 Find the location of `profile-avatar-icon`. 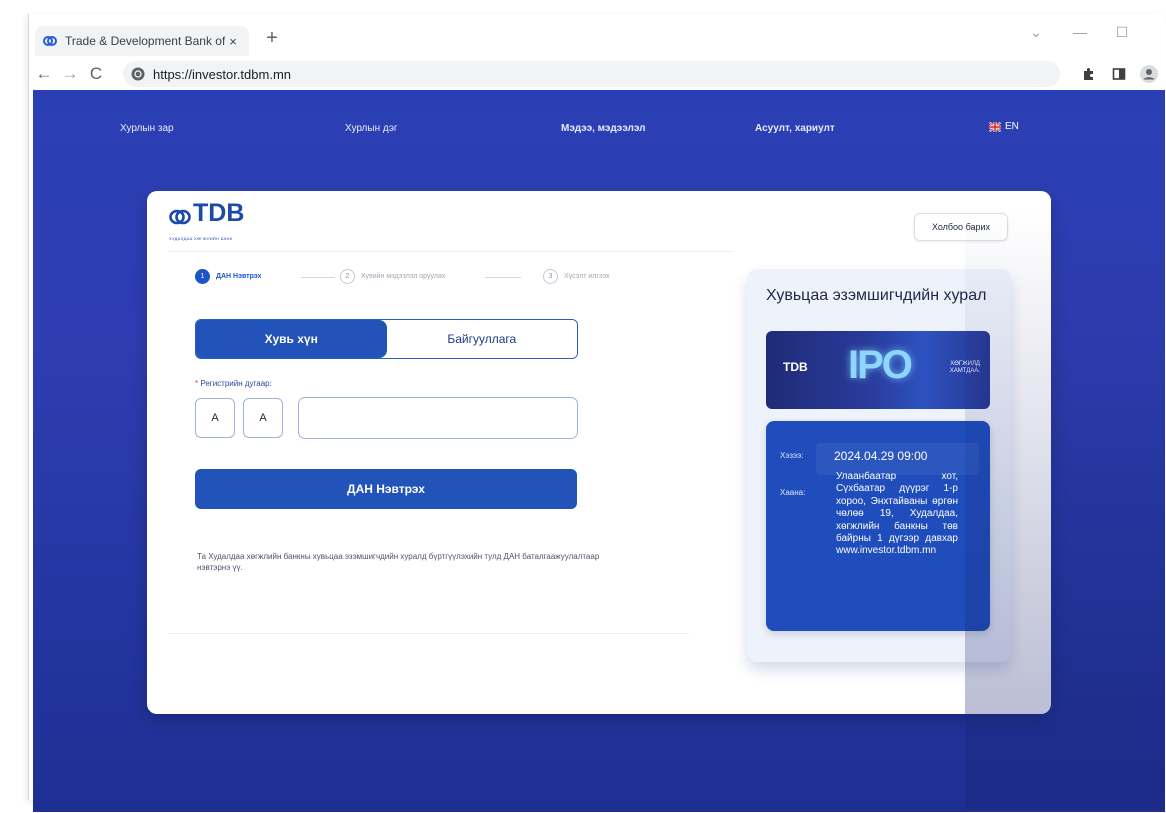

profile-avatar-icon is located at coordinates (1149, 74).